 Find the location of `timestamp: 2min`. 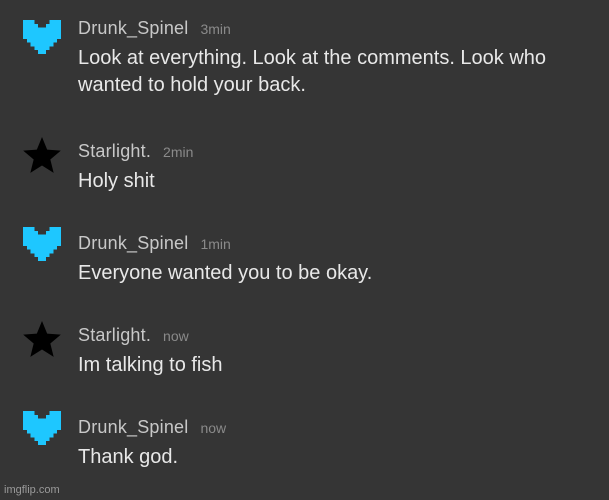

timestamp: 2min is located at coordinates (178, 152).